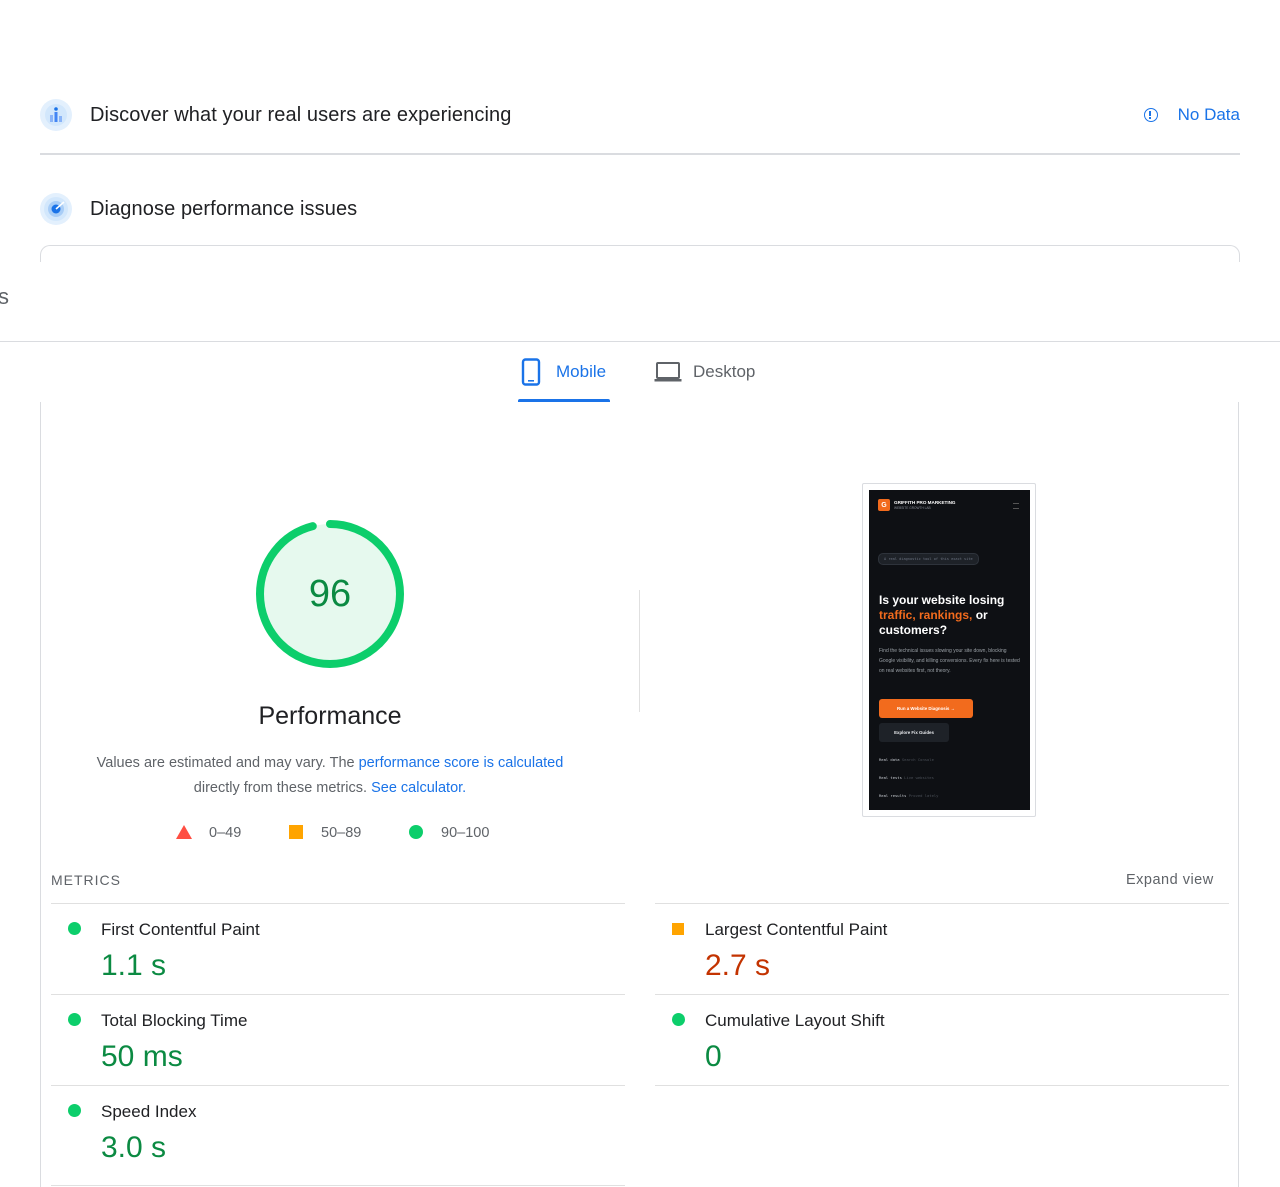 The width and height of the screenshot is (1280, 1187). Describe the element at coordinates (919, 777) in the screenshot. I see `foot-2-value: Live websites` at that location.